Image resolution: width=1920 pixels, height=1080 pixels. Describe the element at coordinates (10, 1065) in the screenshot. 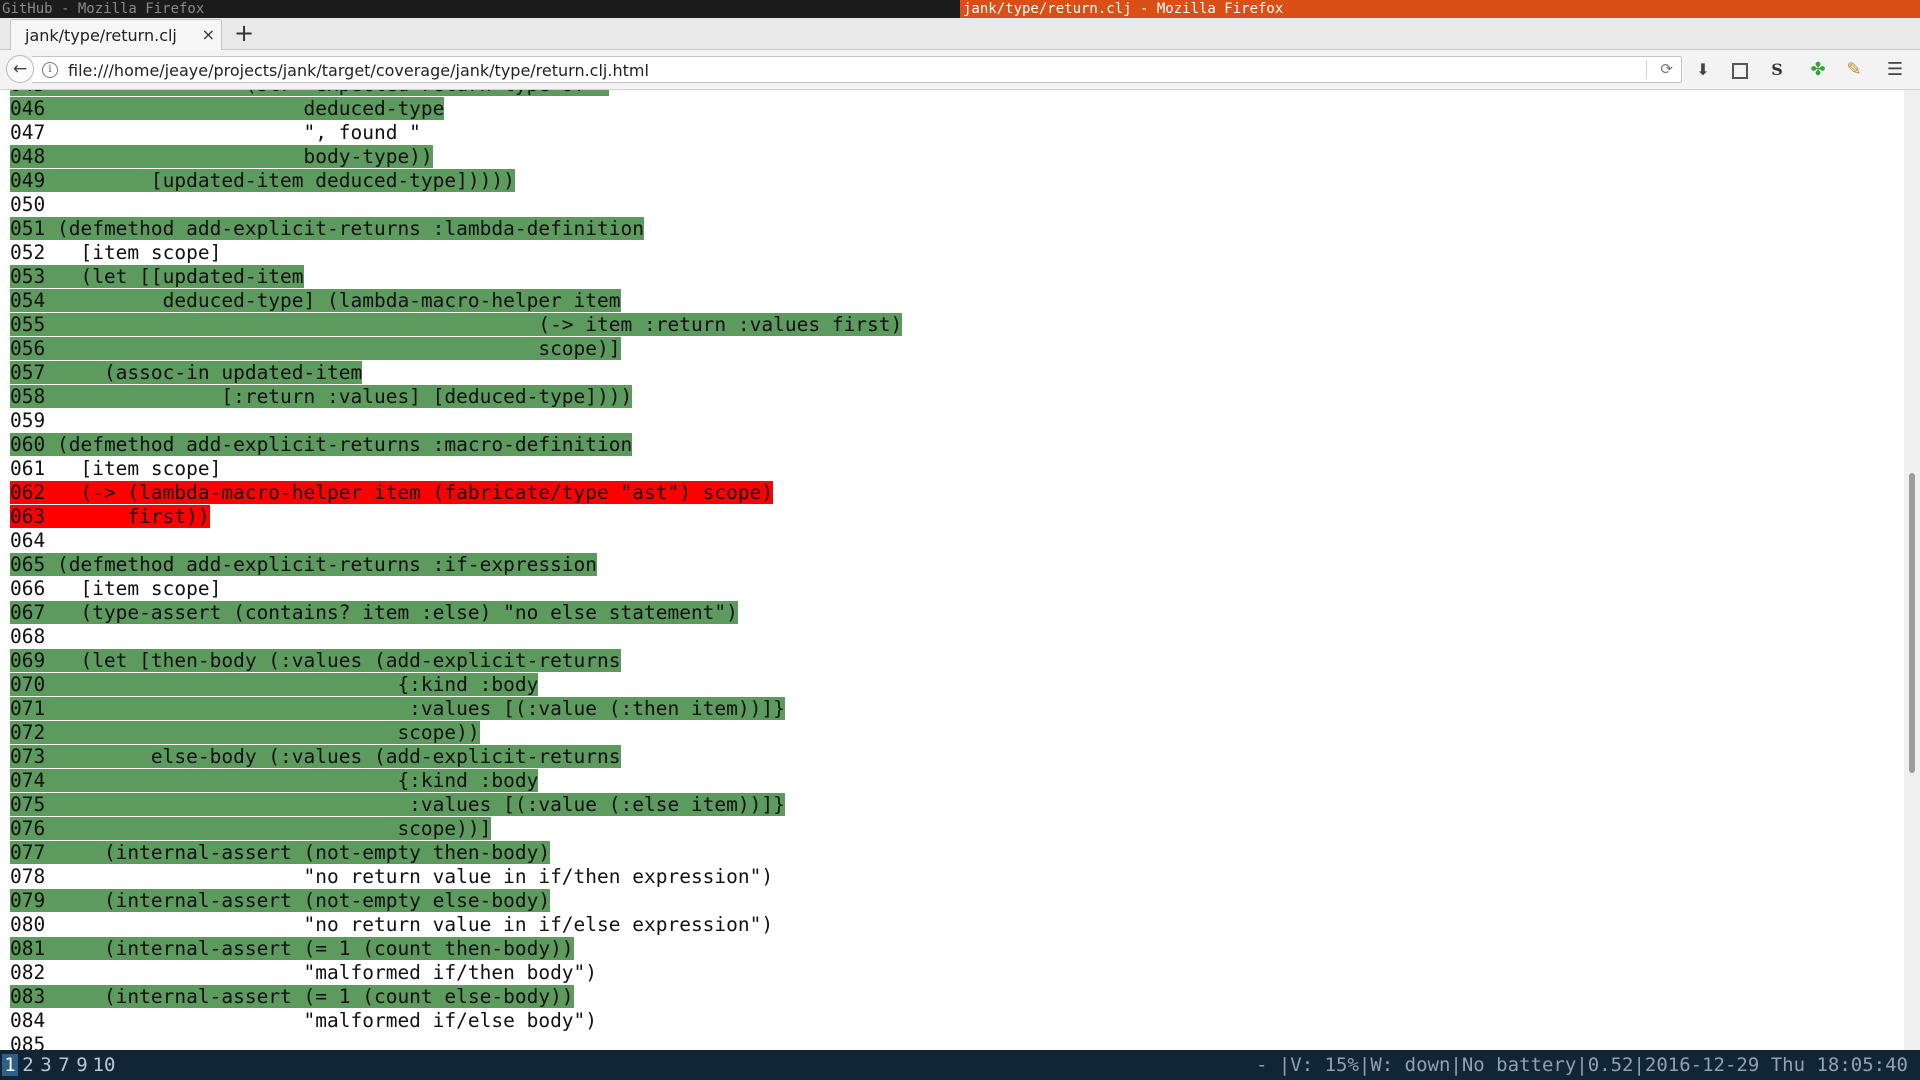

I see `workspace-1: 1` at that location.